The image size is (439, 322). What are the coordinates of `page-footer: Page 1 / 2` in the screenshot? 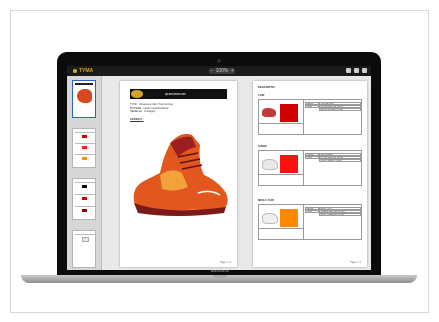 It's located at (225, 262).